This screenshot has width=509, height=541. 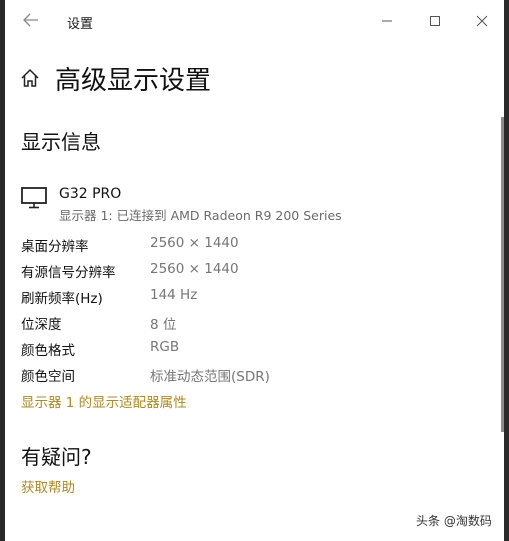 What do you see at coordinates (241, 323) in the screenshot?
I see `info-row-bit-depth: 位深度 8 位` at bounding box center [241, 323].